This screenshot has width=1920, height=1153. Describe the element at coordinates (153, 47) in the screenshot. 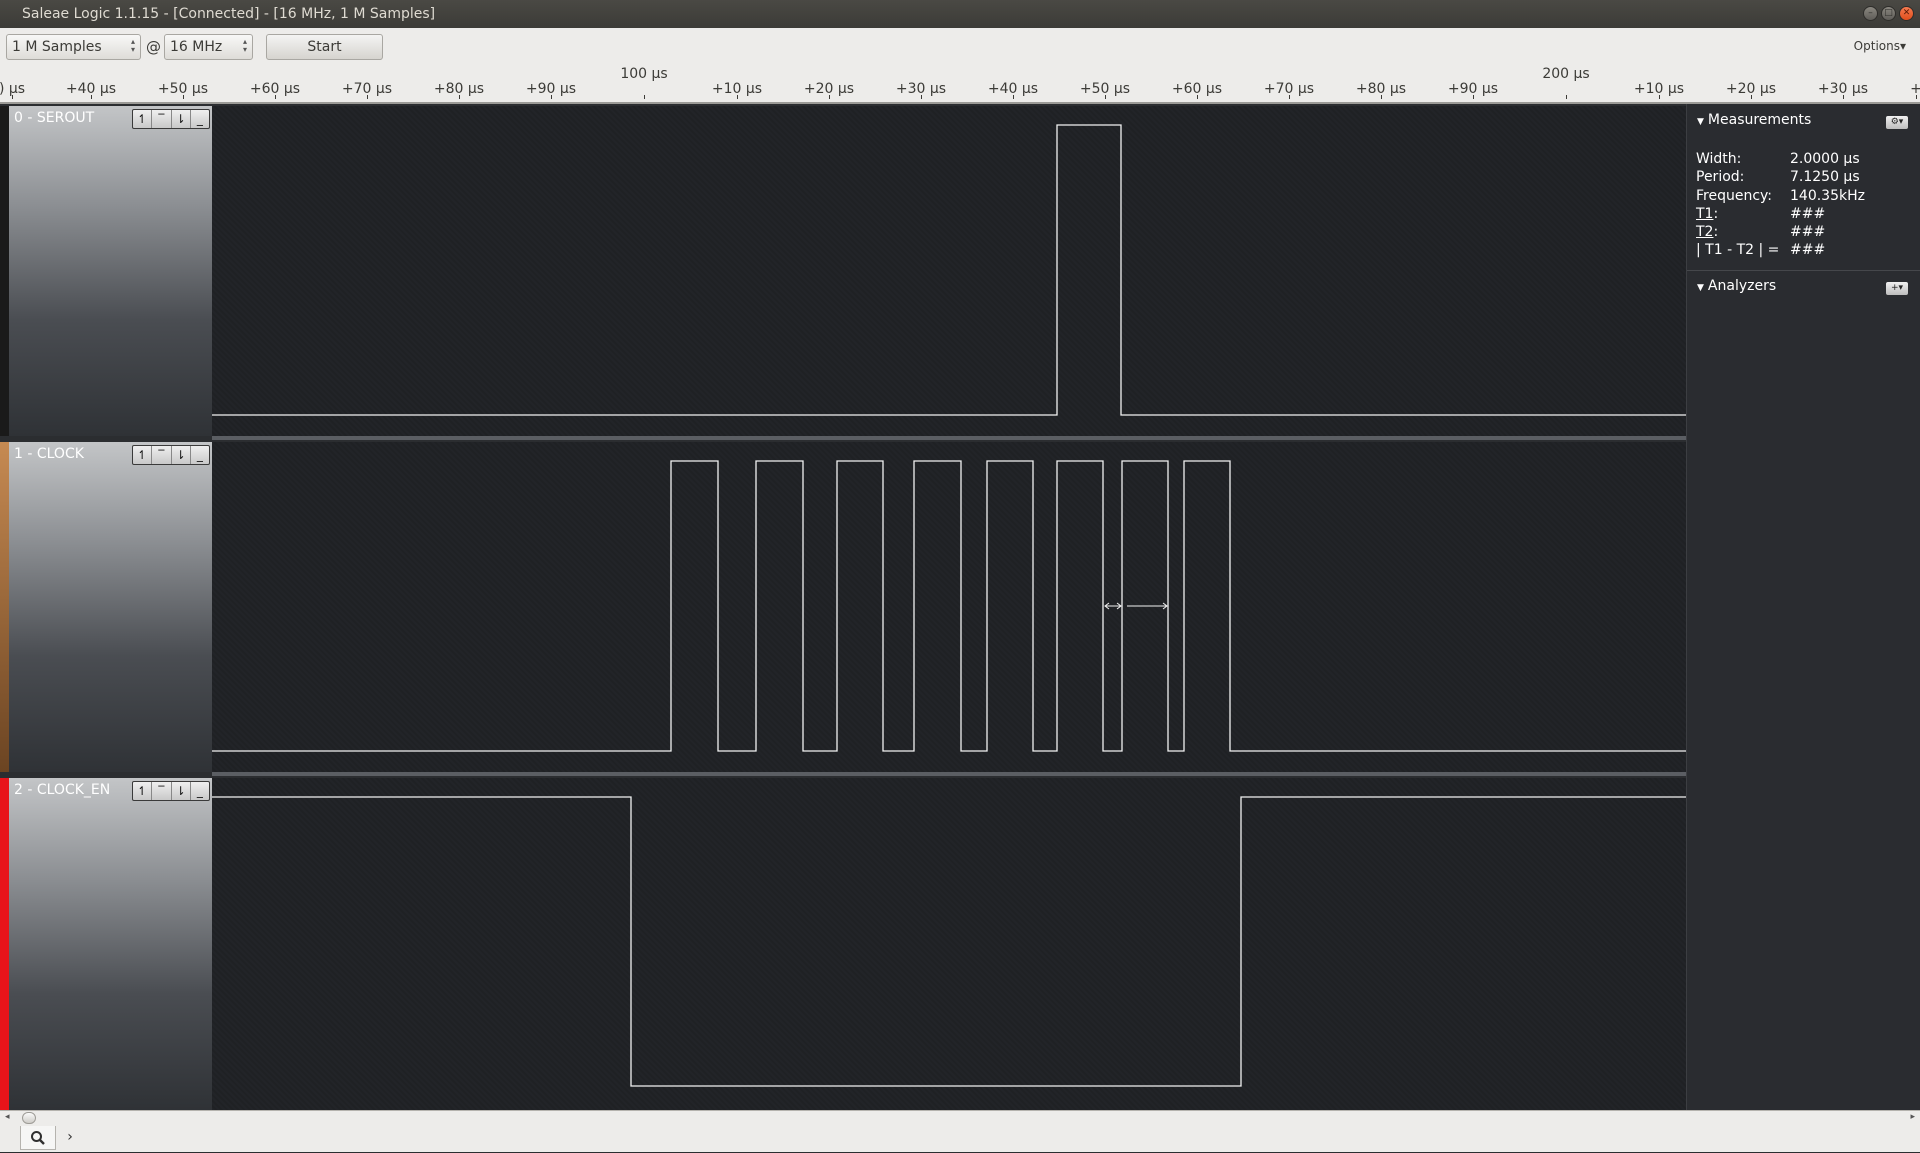

I see `at-label: @` at that location.